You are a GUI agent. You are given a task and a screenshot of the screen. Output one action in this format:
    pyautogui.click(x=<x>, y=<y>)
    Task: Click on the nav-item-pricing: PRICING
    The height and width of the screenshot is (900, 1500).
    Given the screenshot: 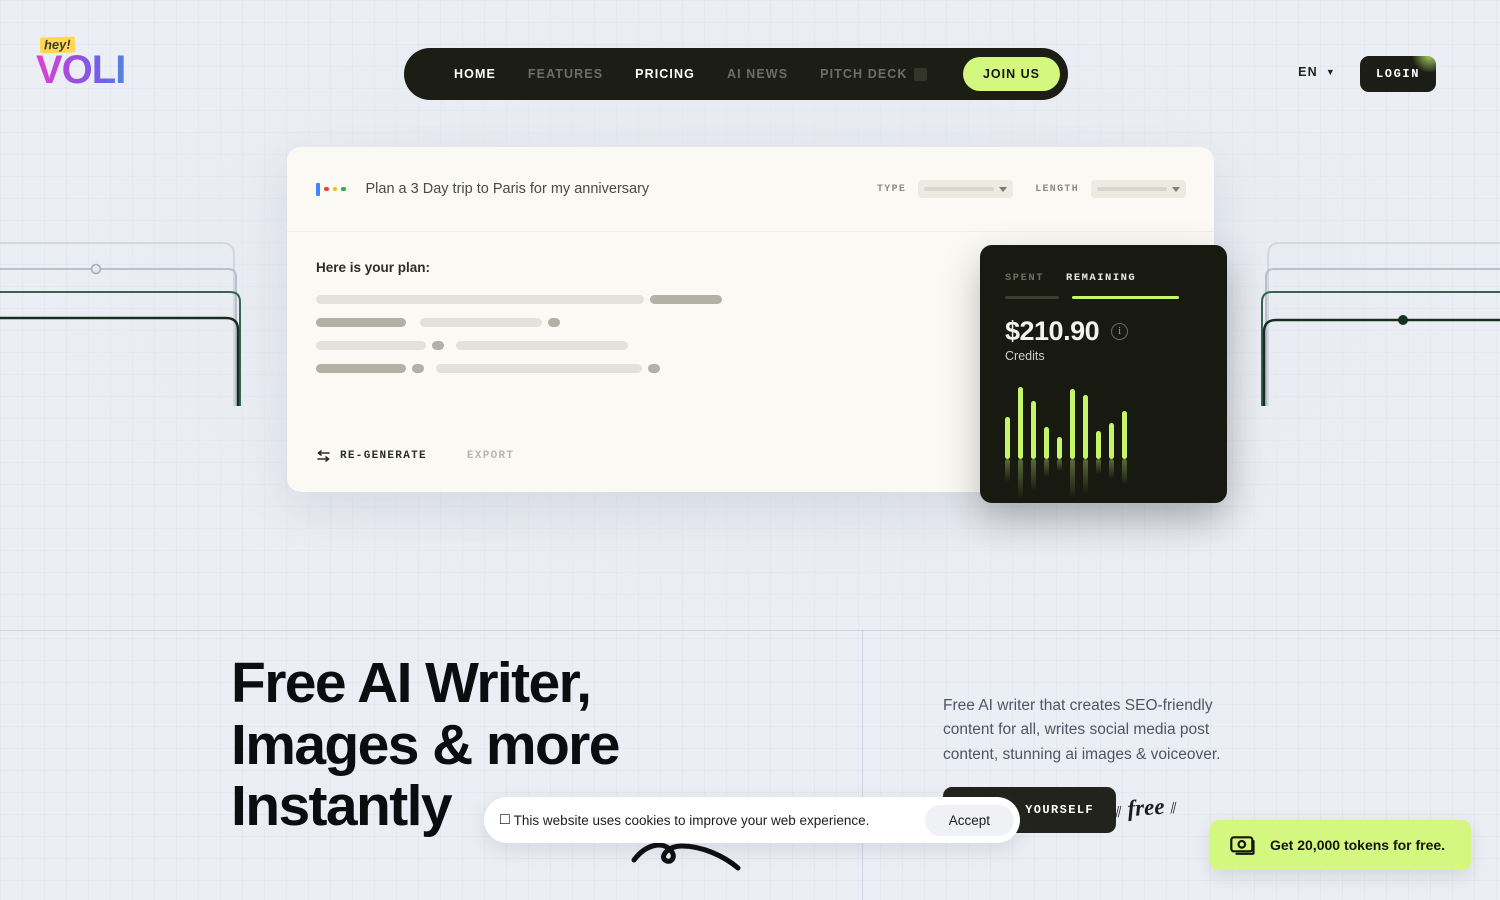 What is the action you would take?
    pyautogui.click(x=665, y=74)
    